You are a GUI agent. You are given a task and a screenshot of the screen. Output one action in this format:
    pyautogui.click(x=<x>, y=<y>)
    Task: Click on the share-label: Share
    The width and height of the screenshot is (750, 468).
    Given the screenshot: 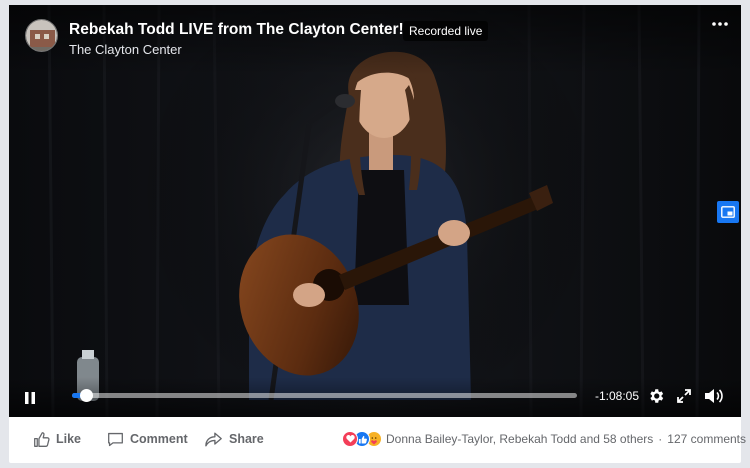 What is the action you would take?
    pyautogui.click(x=246, y=439)
    